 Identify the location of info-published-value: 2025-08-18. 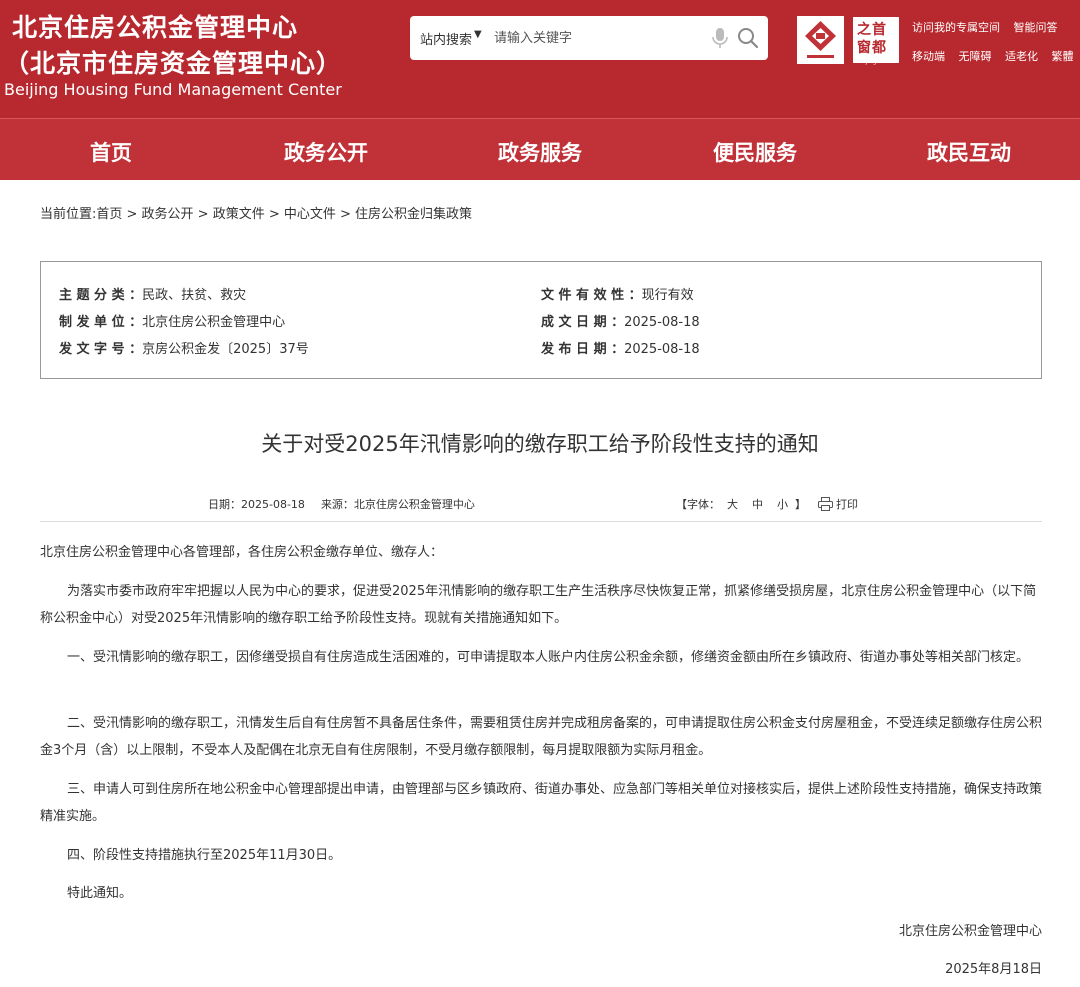
(662, 349).